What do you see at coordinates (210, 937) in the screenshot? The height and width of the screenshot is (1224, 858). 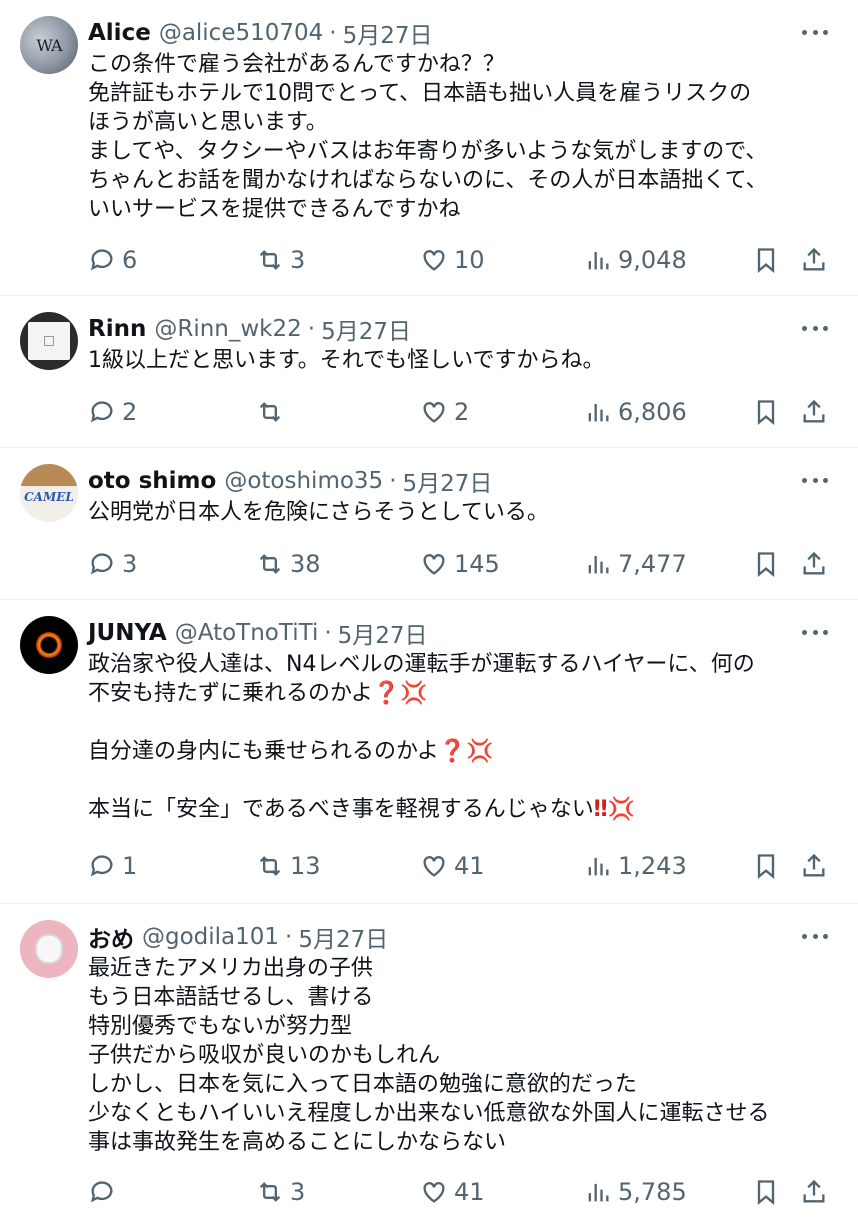 I see `handle: @godila101` at bounding box center [210, 937].